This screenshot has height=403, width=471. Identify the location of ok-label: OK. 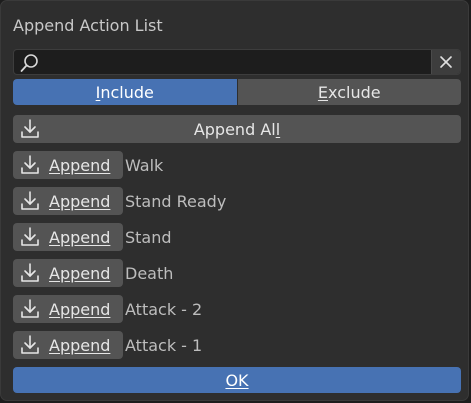
(237, 380).